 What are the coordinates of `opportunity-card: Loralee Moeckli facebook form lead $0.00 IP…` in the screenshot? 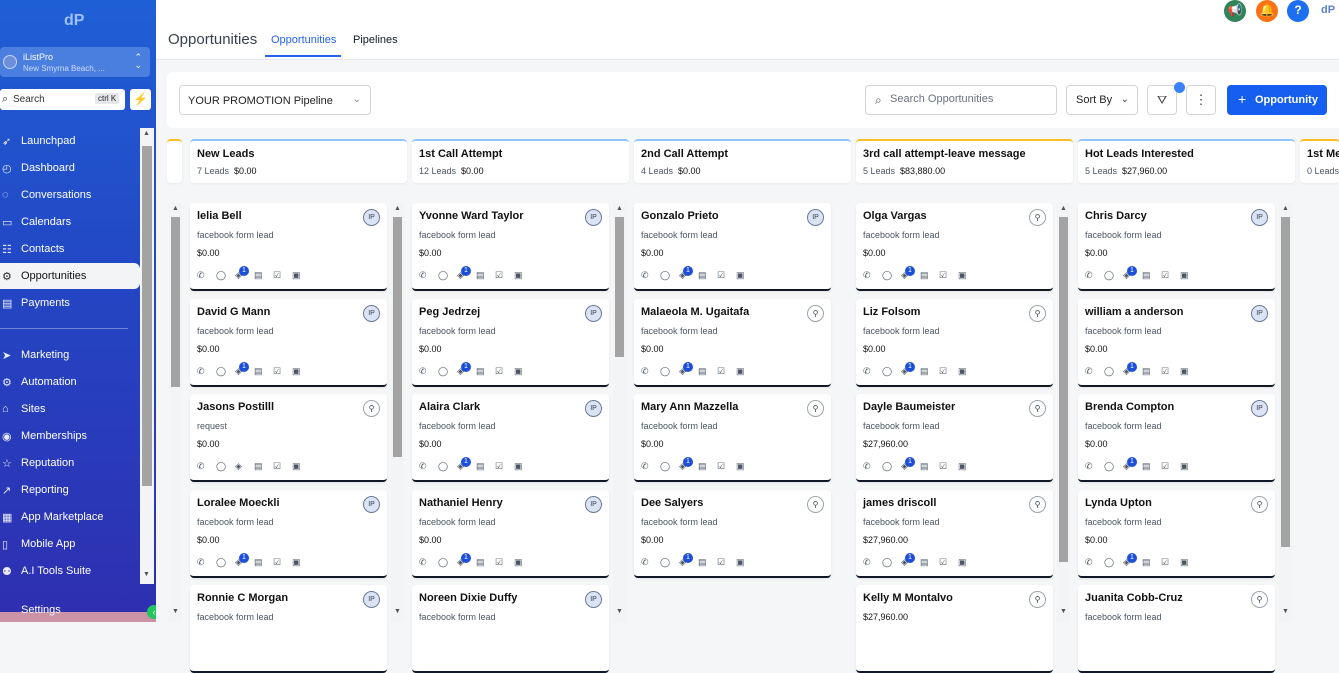 It's located at (288, 533).